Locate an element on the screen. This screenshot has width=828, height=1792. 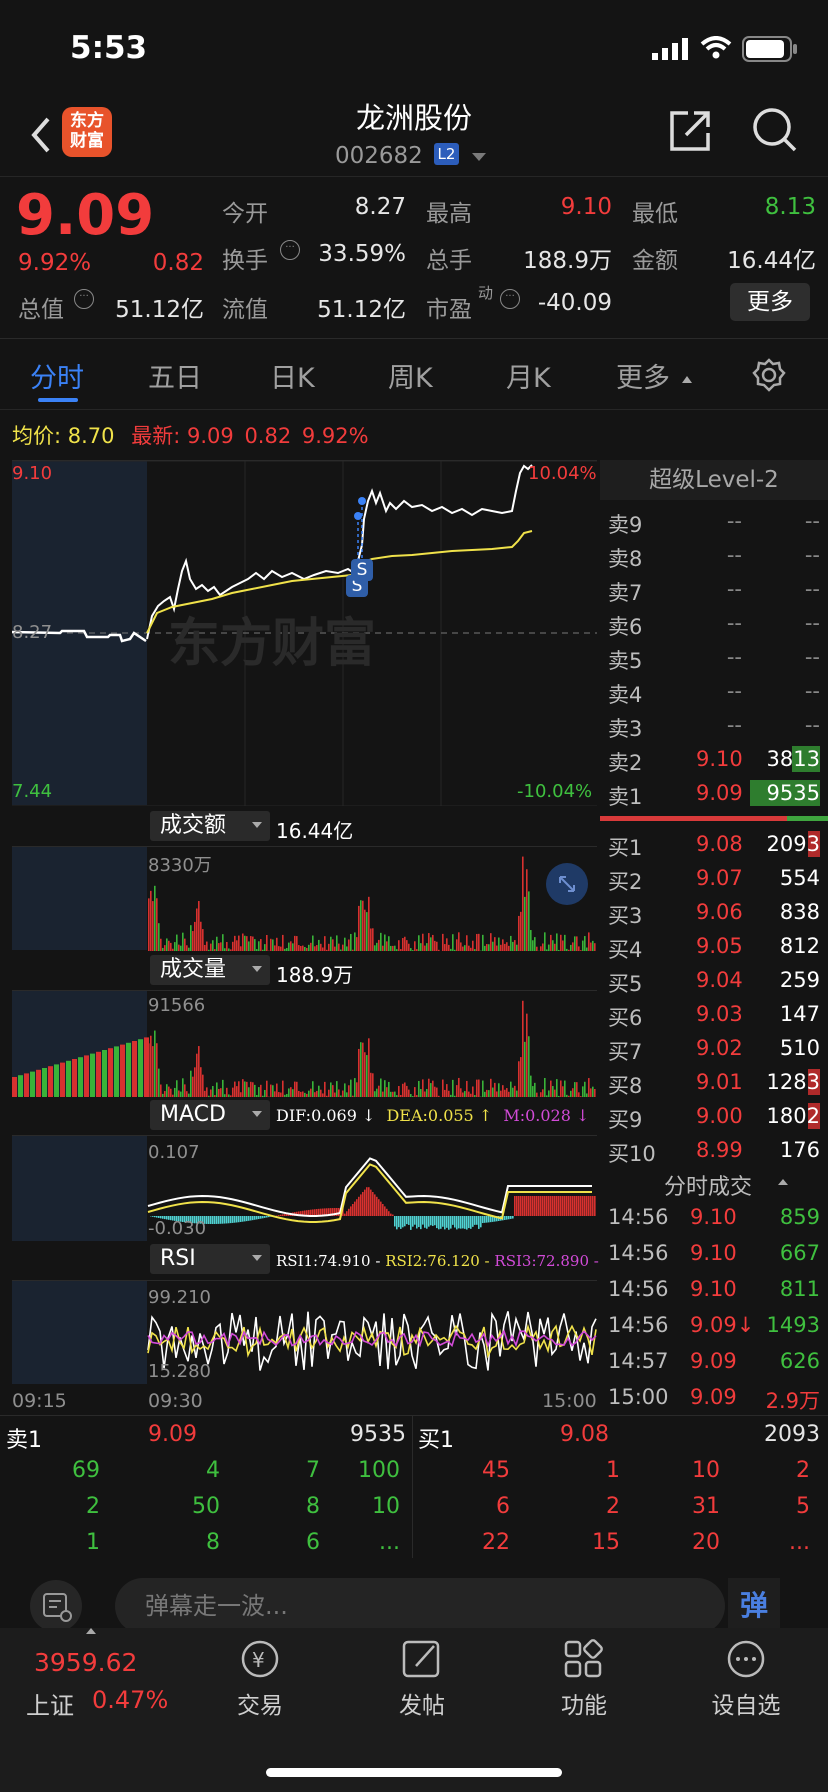
tab-daily-k: 日K is located at coordinates (292, 375).